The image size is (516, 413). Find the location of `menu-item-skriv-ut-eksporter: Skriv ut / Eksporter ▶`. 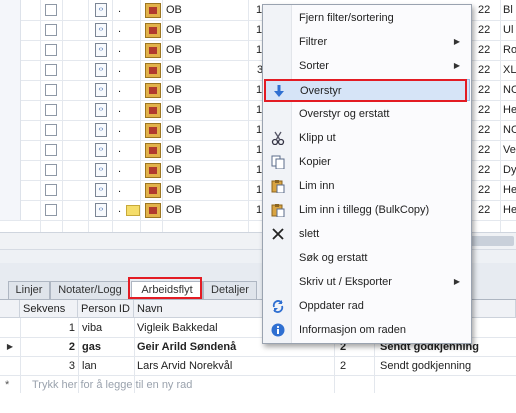

menu-item-skriv-ut-eksporter: Skriv ut / Eksporter ▶ is located at coordinates (367, 282).